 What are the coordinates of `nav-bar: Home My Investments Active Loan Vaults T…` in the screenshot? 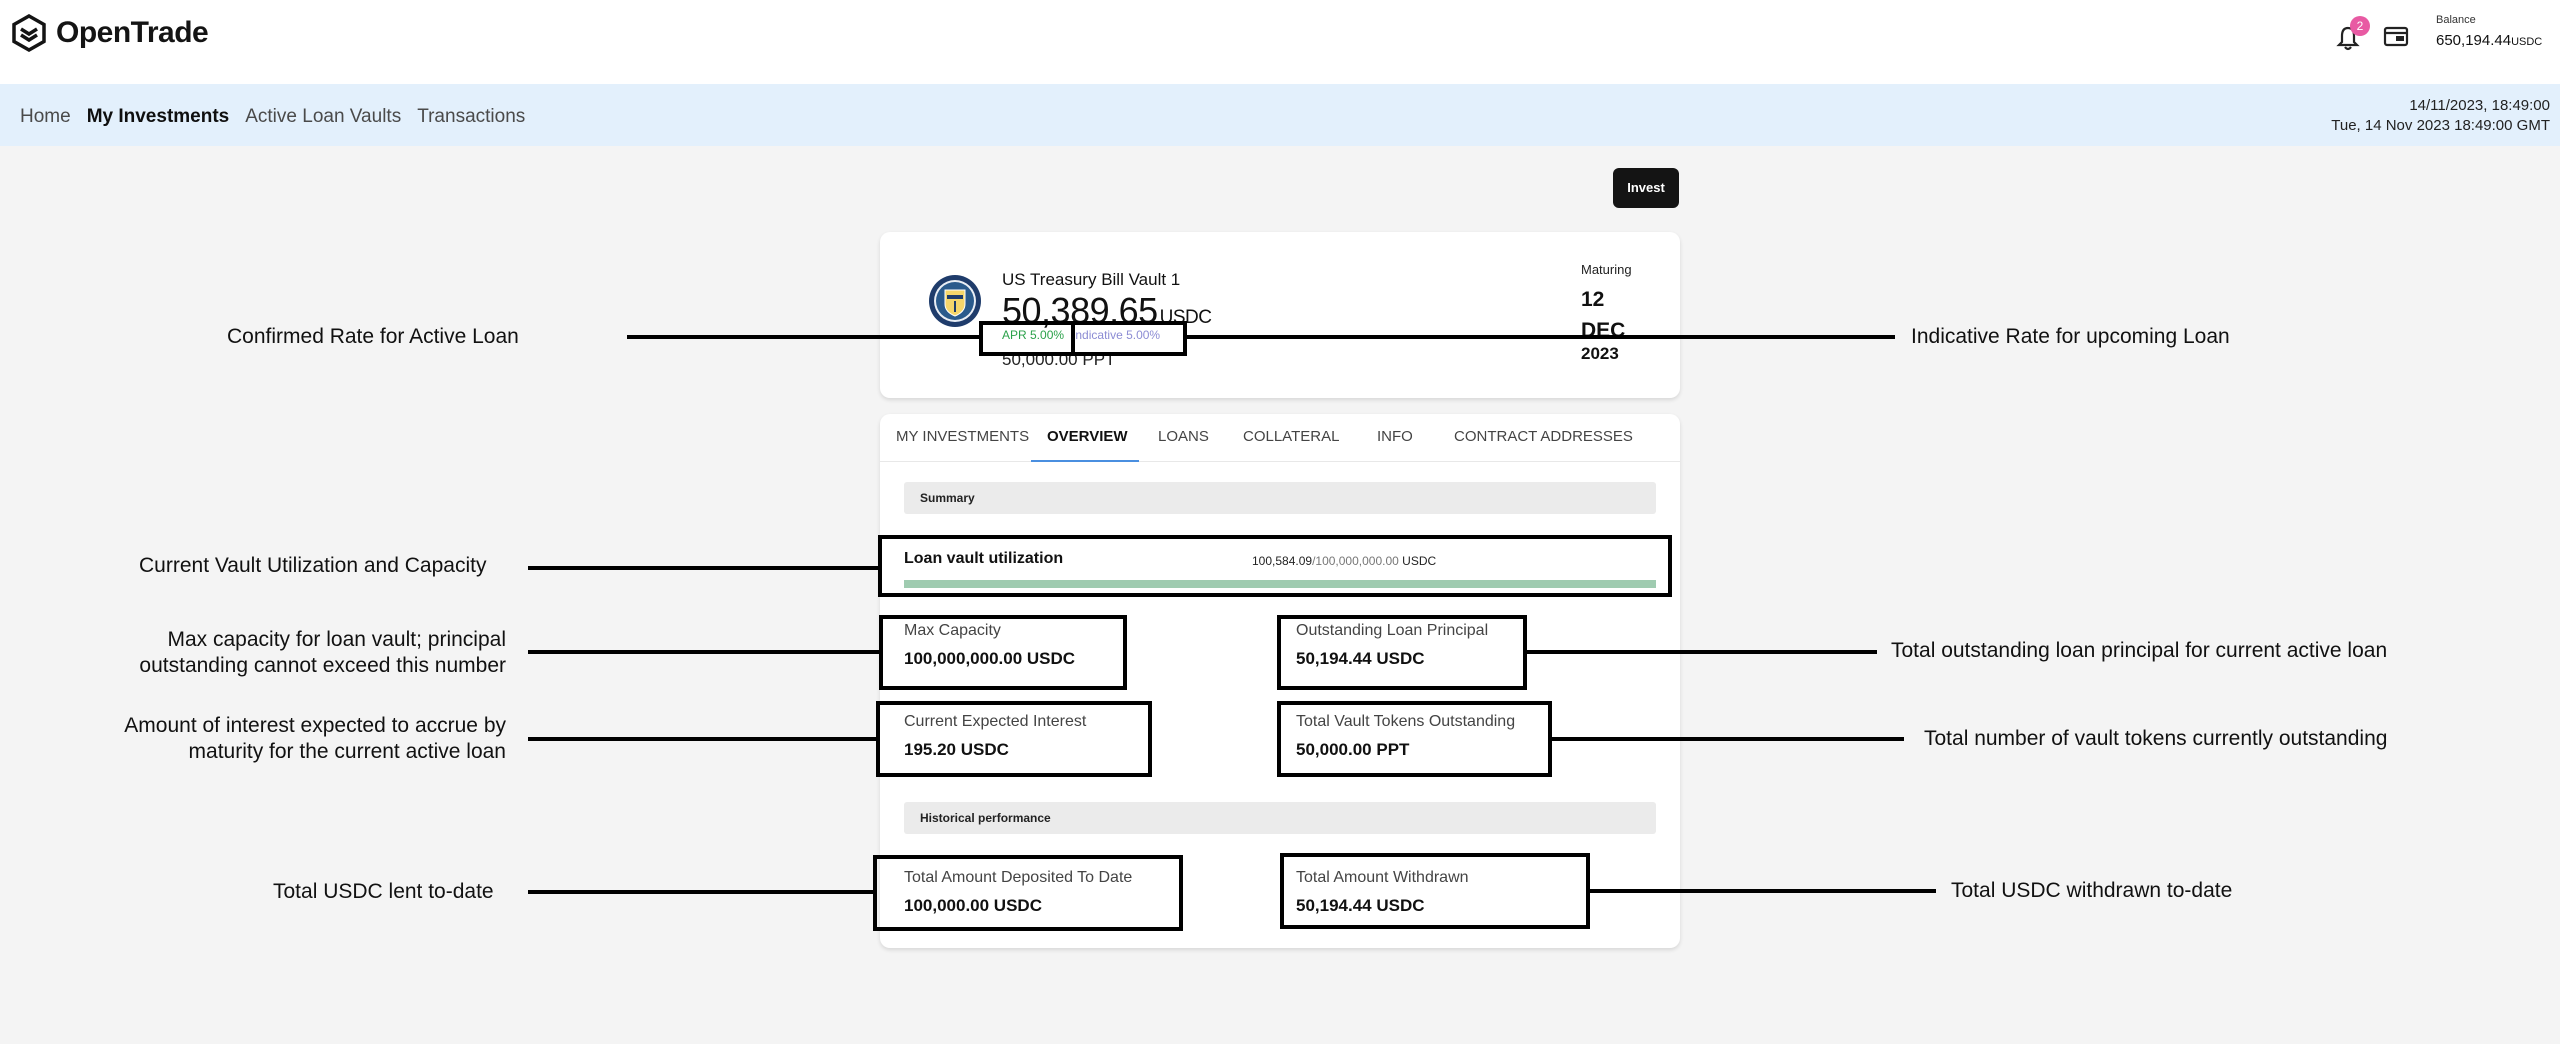 It's located at (1280, 115).